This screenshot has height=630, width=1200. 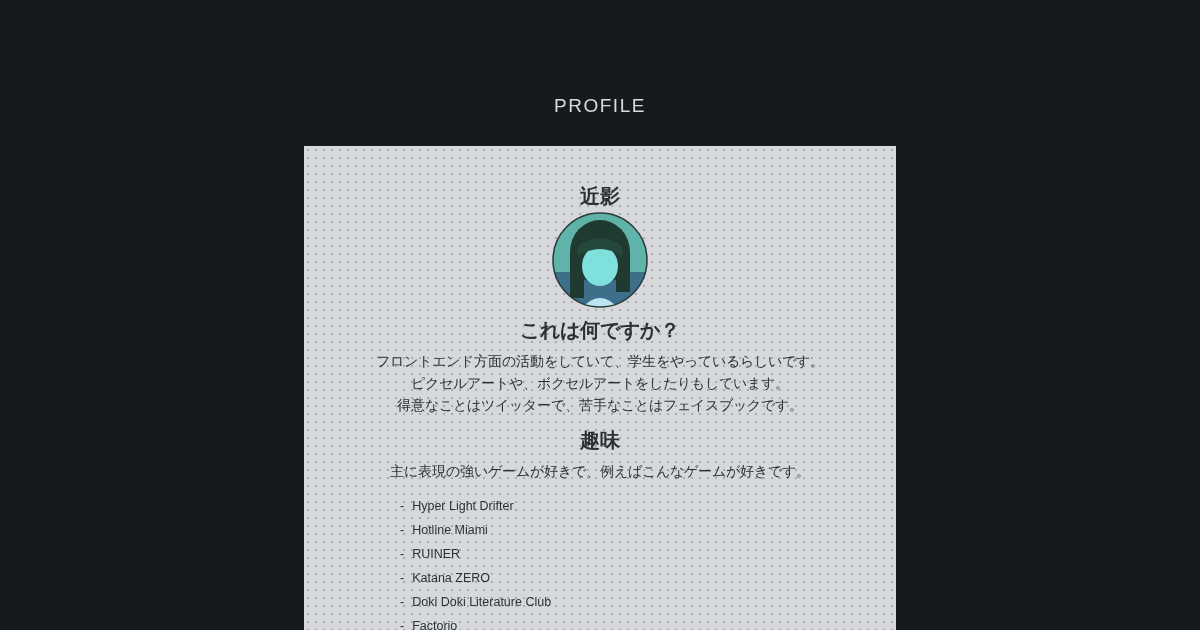 I want to click on game-title: Katana ZERO, so click(x=451, y=578).